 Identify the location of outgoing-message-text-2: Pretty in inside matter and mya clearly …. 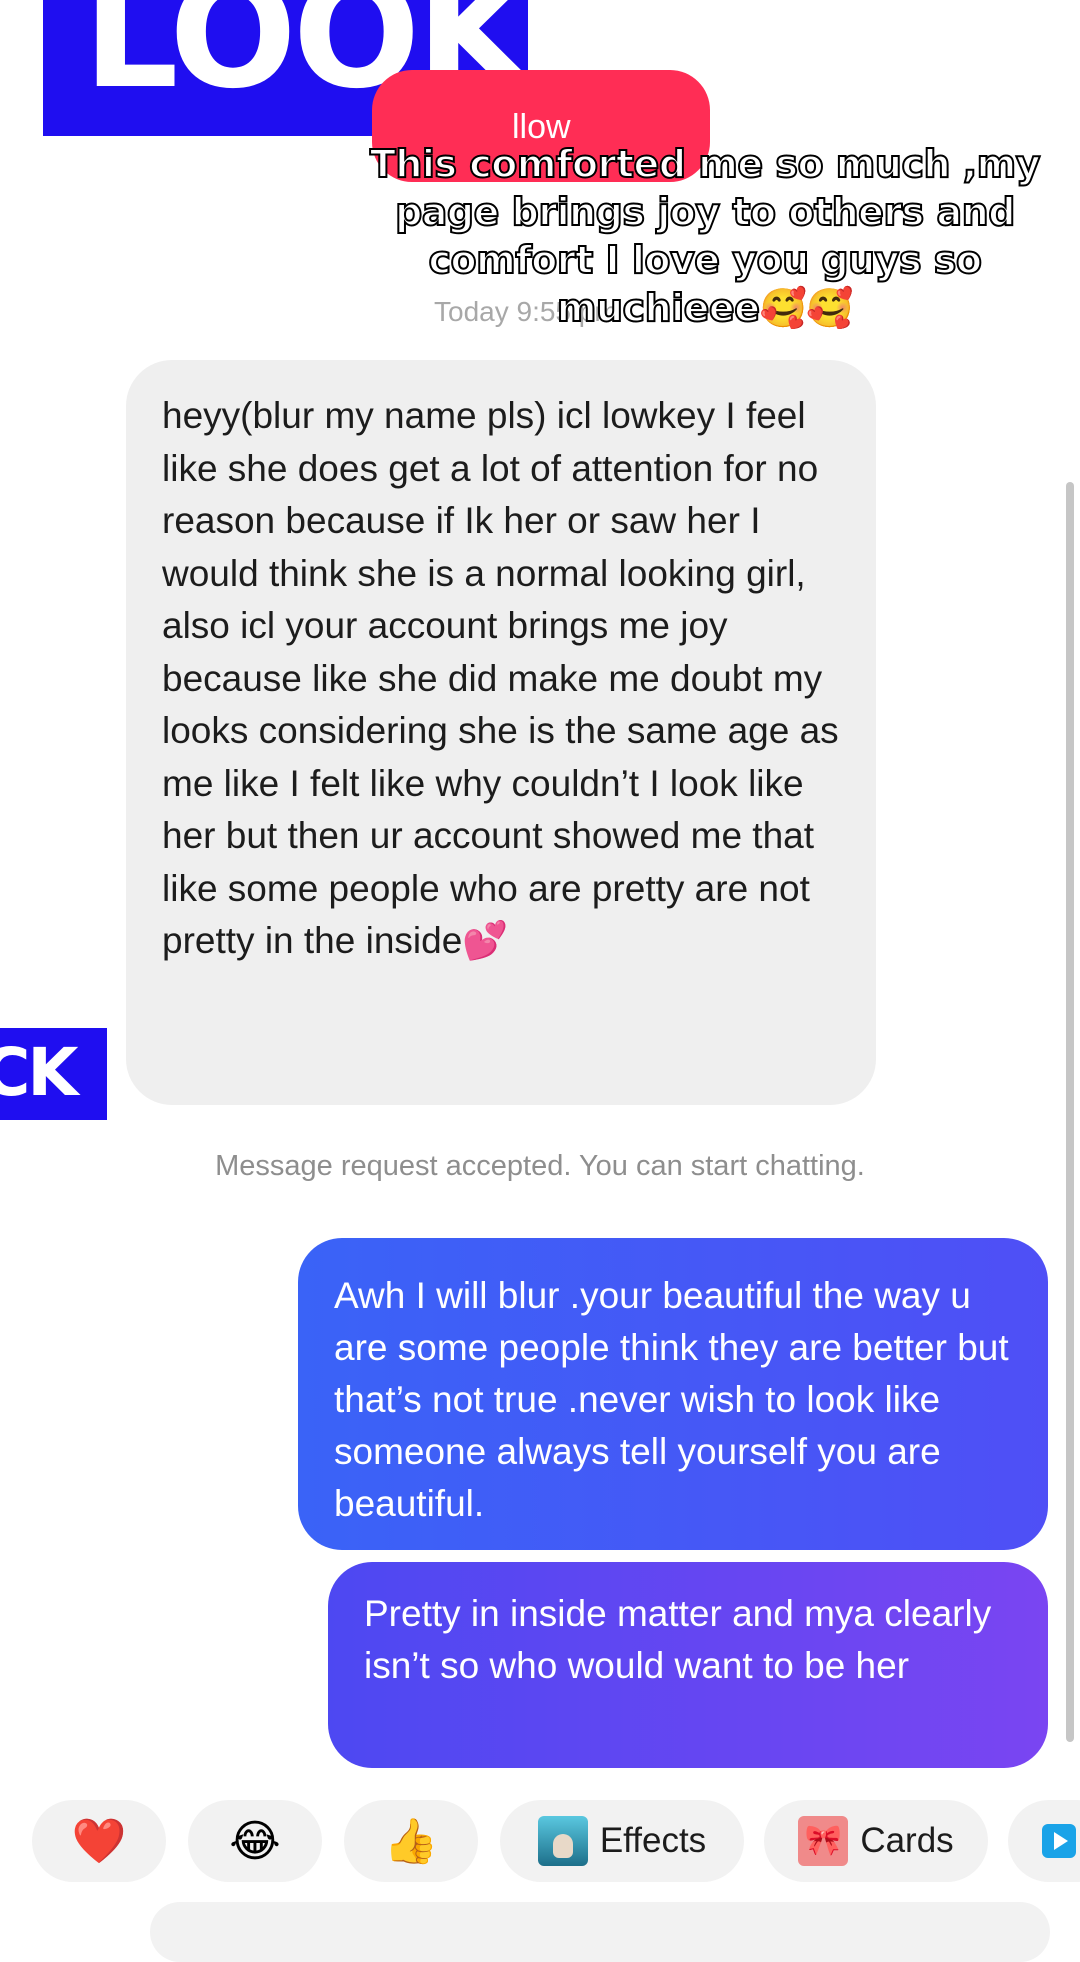
(678, 1639).